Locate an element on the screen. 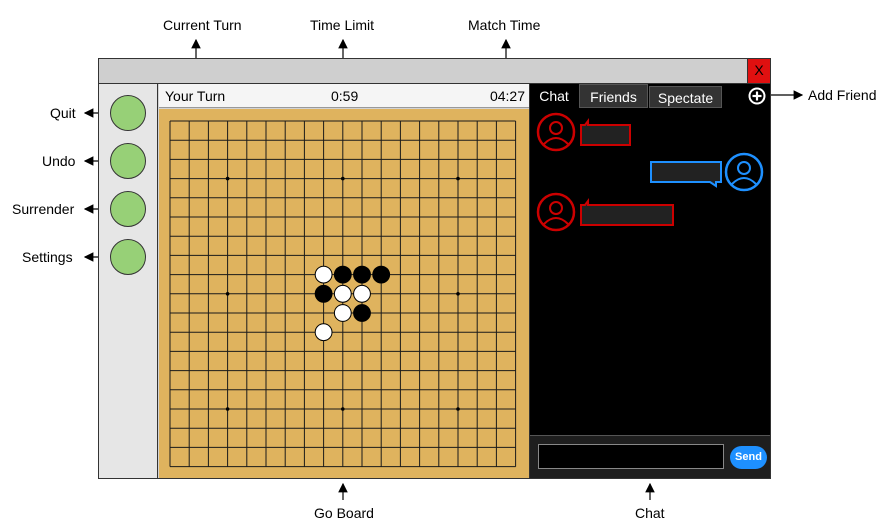  time-limit-value: 0:59 is located at coordinates (345, 96).